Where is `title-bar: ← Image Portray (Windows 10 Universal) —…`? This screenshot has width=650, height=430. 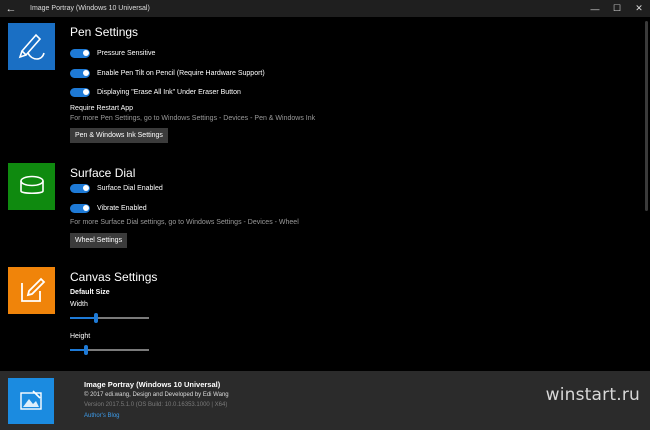
title-bar: ← Image Portray (Windows 10 Universal) —… is located at coordinates (325, 8).